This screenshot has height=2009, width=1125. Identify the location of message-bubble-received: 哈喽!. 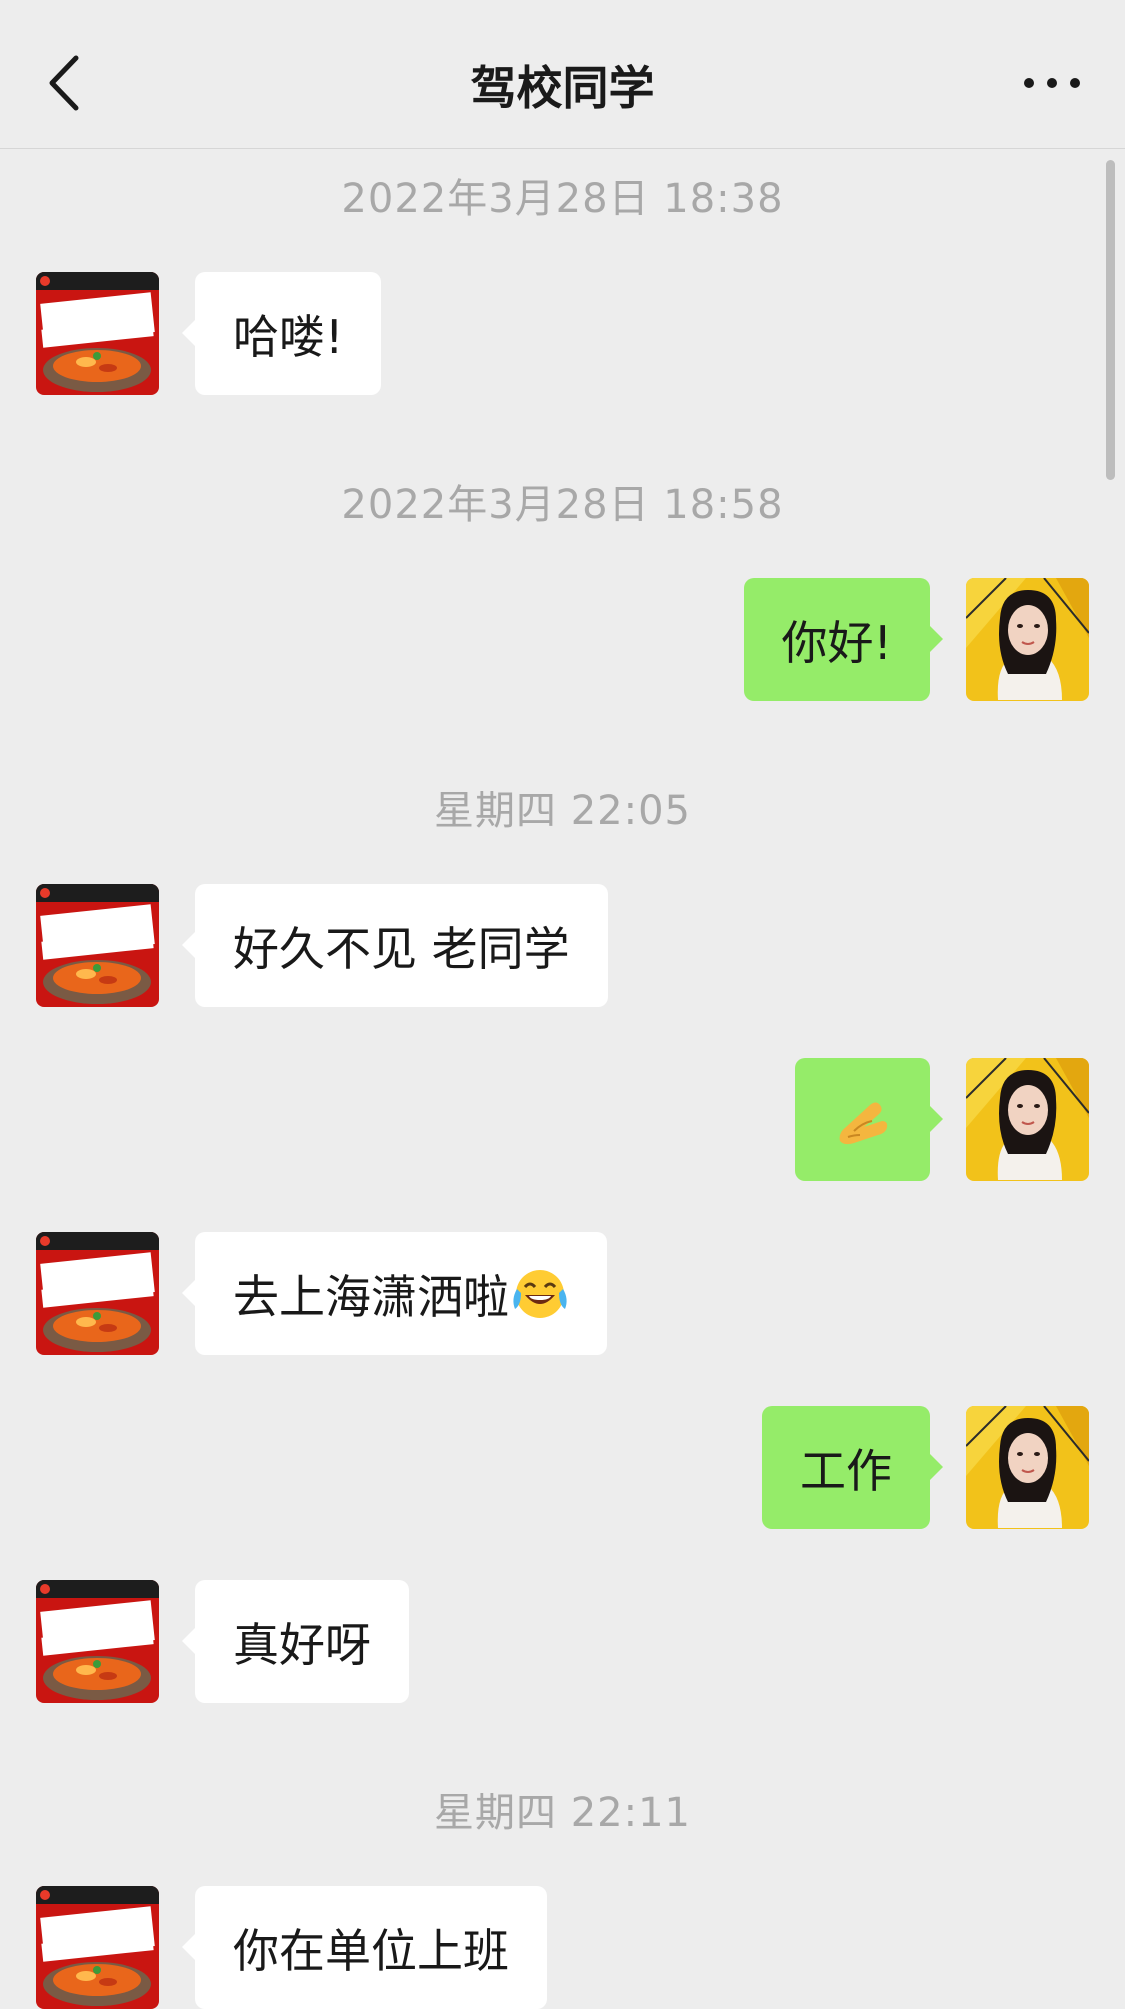
(281, 333).